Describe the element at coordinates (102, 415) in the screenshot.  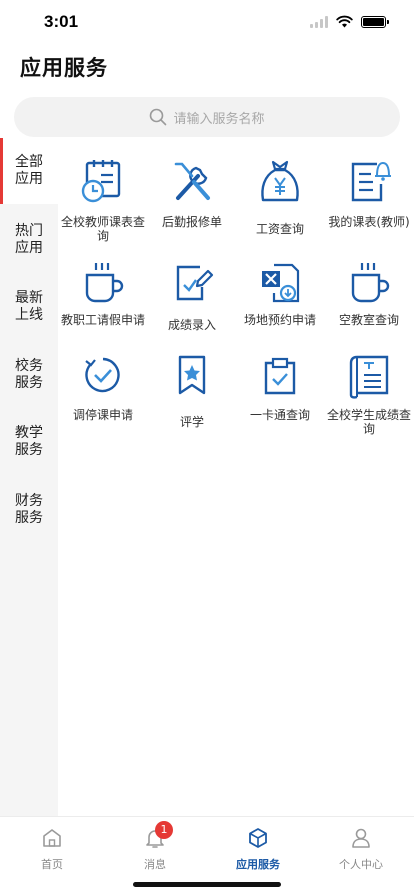
I see `service-label: 调停课申请` at that location.